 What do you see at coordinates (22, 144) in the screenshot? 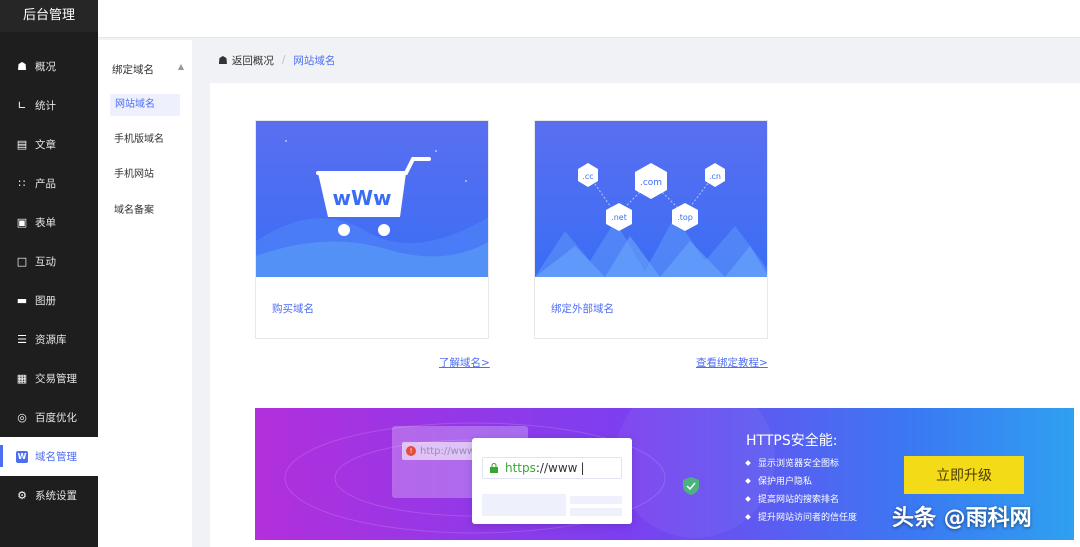
I see `article-icon: ▤` at bounding box center [22, 144].